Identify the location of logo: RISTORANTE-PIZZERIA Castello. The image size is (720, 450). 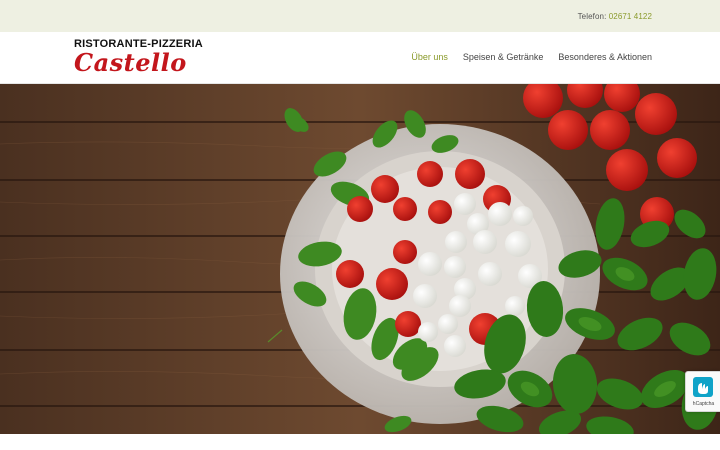
(144, 59).